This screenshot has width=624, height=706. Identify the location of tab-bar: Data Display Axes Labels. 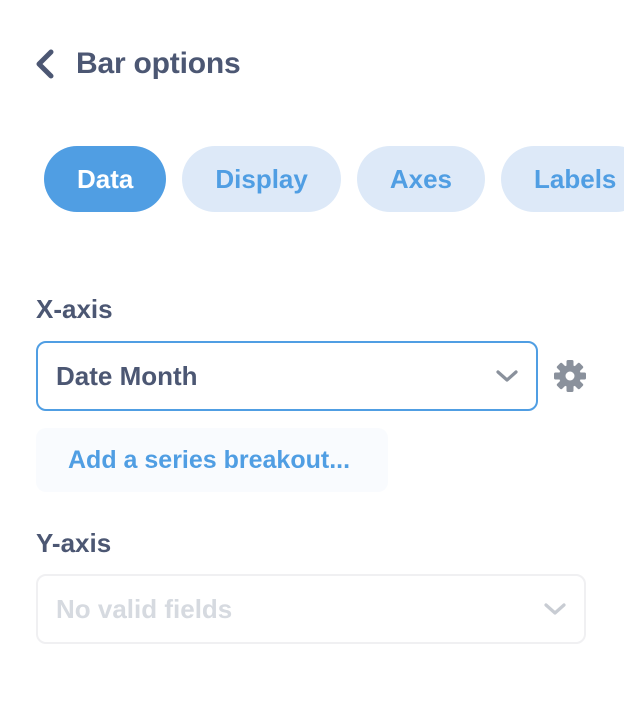
(334, 179).